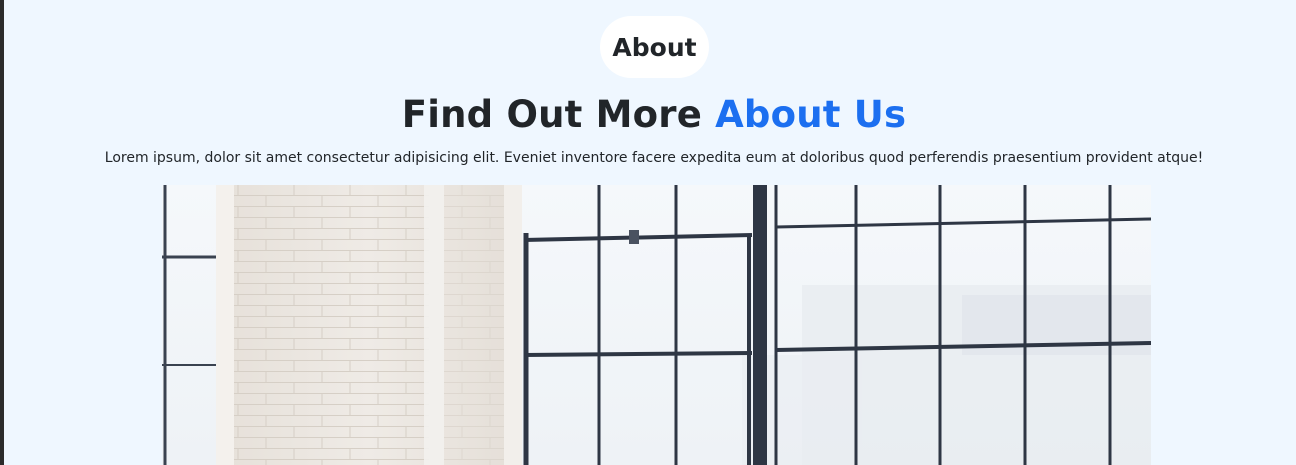 Image resolution: width=1296 pixels, height=465 pixels. Describe the element at coordinates (558, 114) in the screenshot. I see `heading-main-text: Find Out More` at that location.